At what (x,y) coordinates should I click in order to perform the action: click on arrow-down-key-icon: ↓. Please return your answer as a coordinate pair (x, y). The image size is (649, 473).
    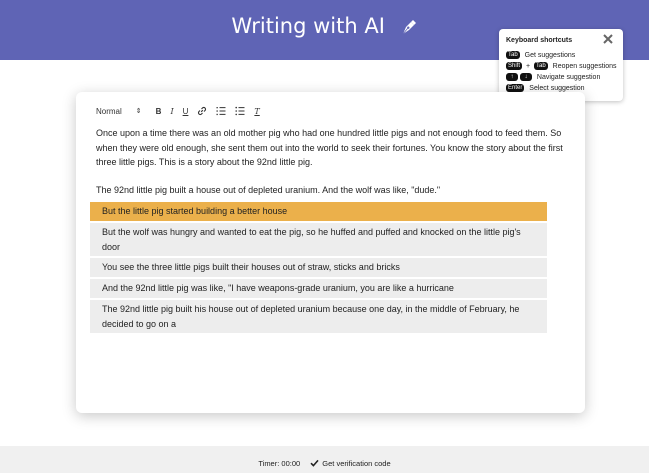
    Looking at the image, I should click on (525, 77).